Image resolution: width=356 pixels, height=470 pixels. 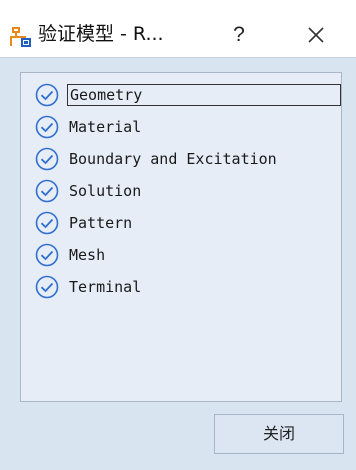 I want to click on list-item-label: Terminal, so click(x=105, y=287).